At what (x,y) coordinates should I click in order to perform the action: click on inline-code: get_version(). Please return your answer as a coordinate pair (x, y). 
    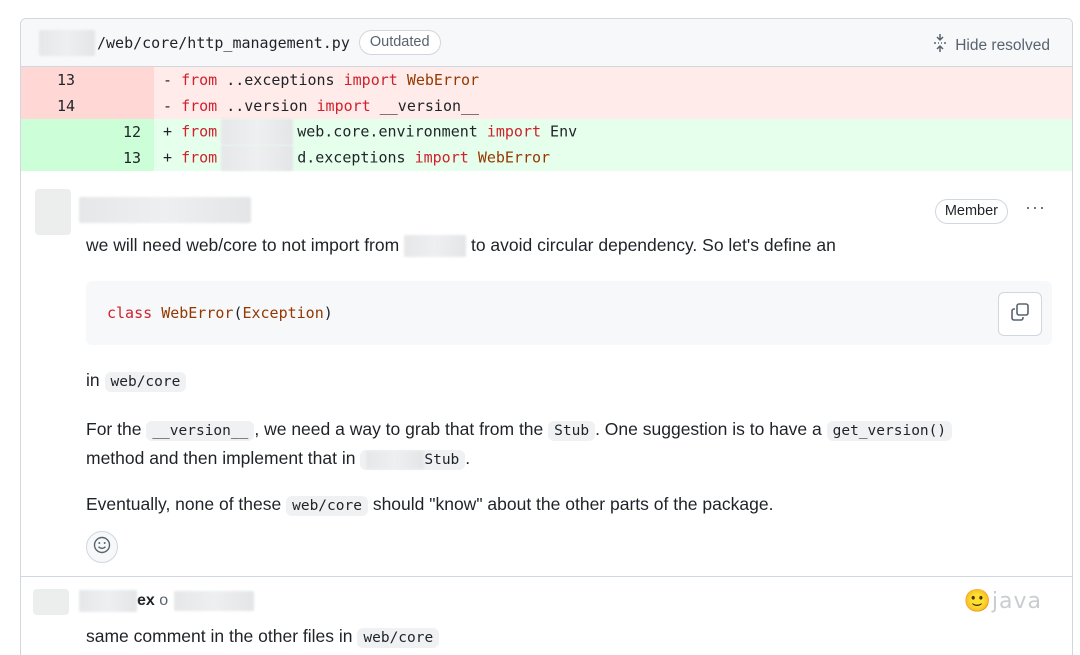
    Looking at the image, I should click on (889, 431).